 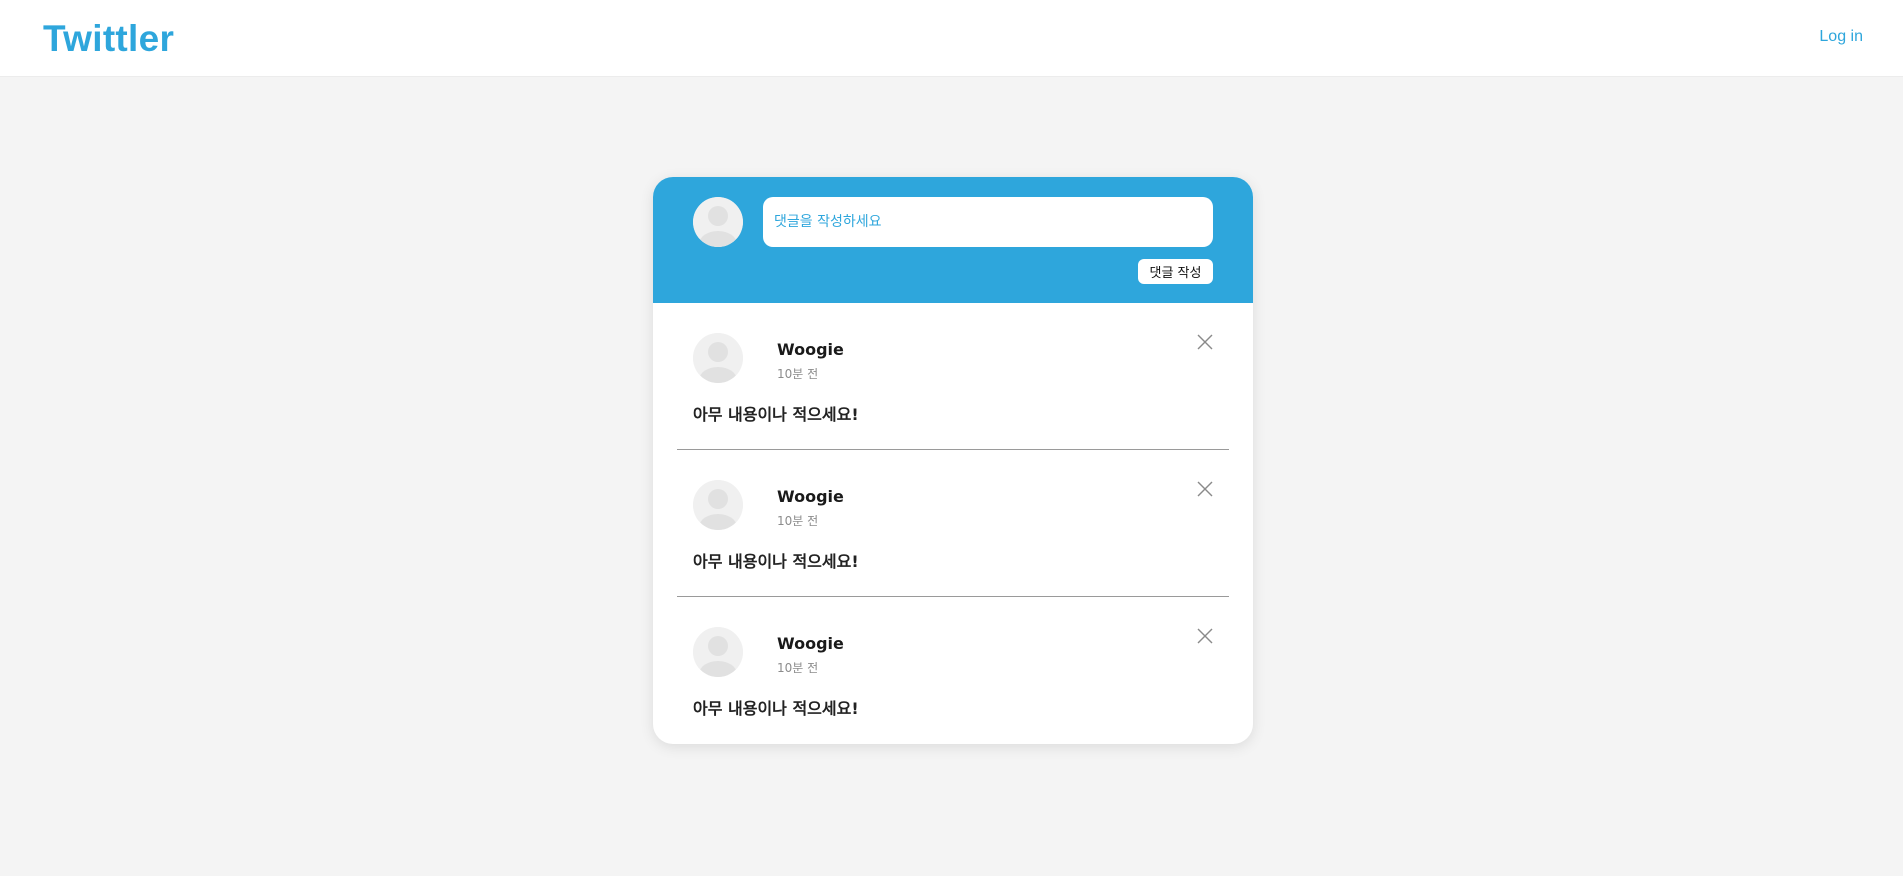 What do you see at coordinates (1175, 271) in the screenshot?
I see `submit-comment-button: 댓글 작성` at bounding box center [1175, 271].